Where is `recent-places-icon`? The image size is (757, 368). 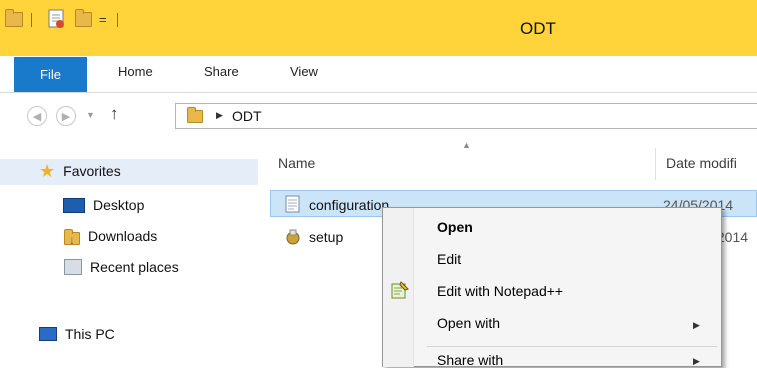 recent-places-icon is located at coordinates (73, 267).